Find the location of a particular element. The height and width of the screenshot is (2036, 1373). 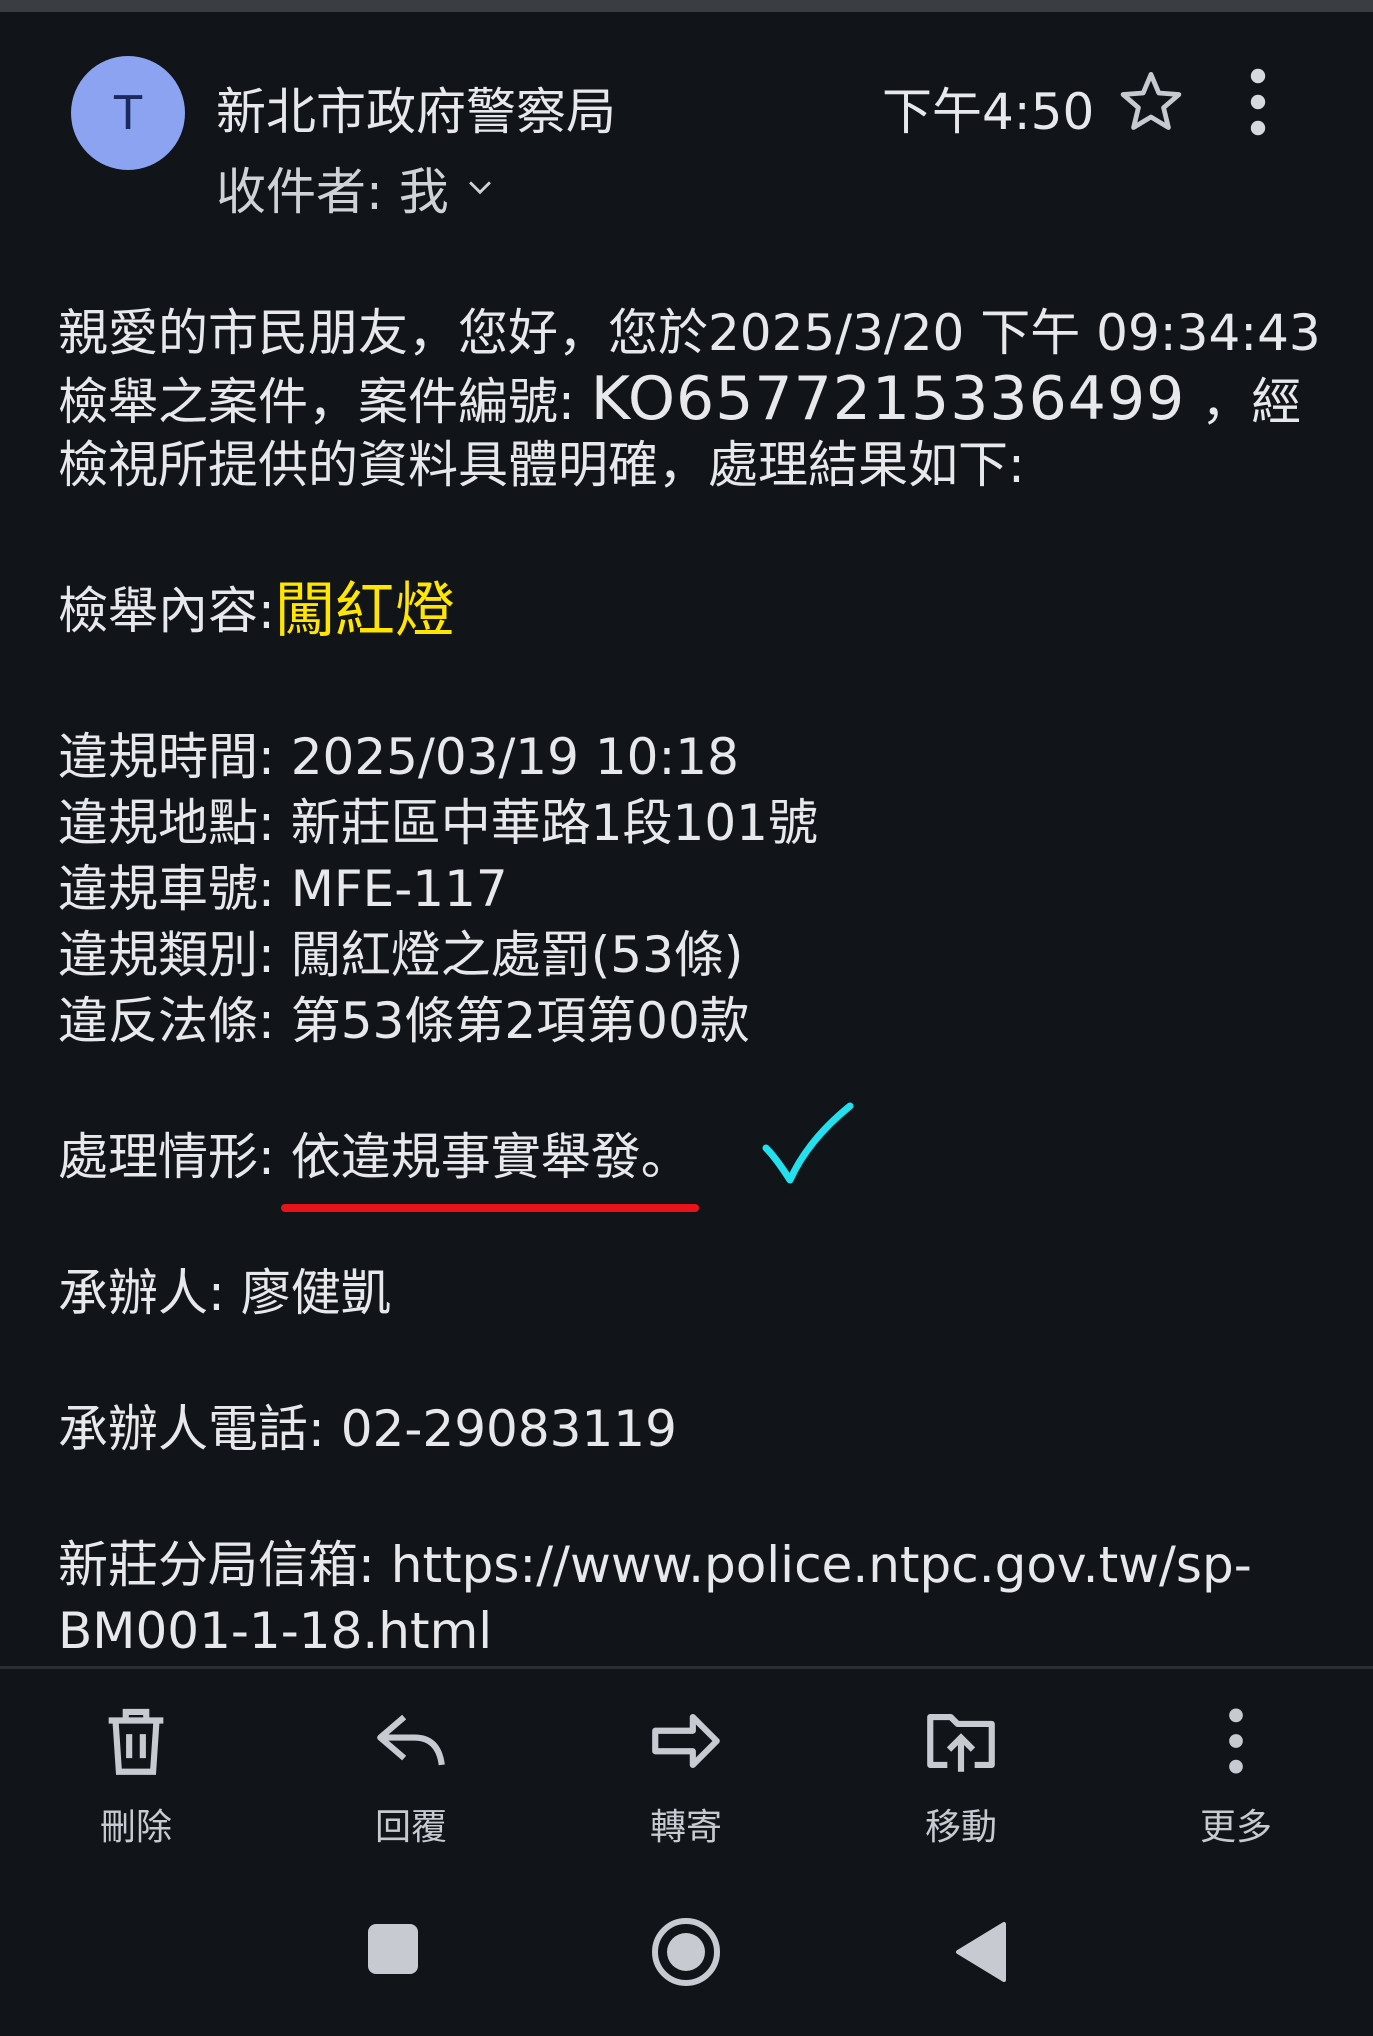

phone-line: 承辦人電話: 02-29083119 is located at coordinates (688, 1429).